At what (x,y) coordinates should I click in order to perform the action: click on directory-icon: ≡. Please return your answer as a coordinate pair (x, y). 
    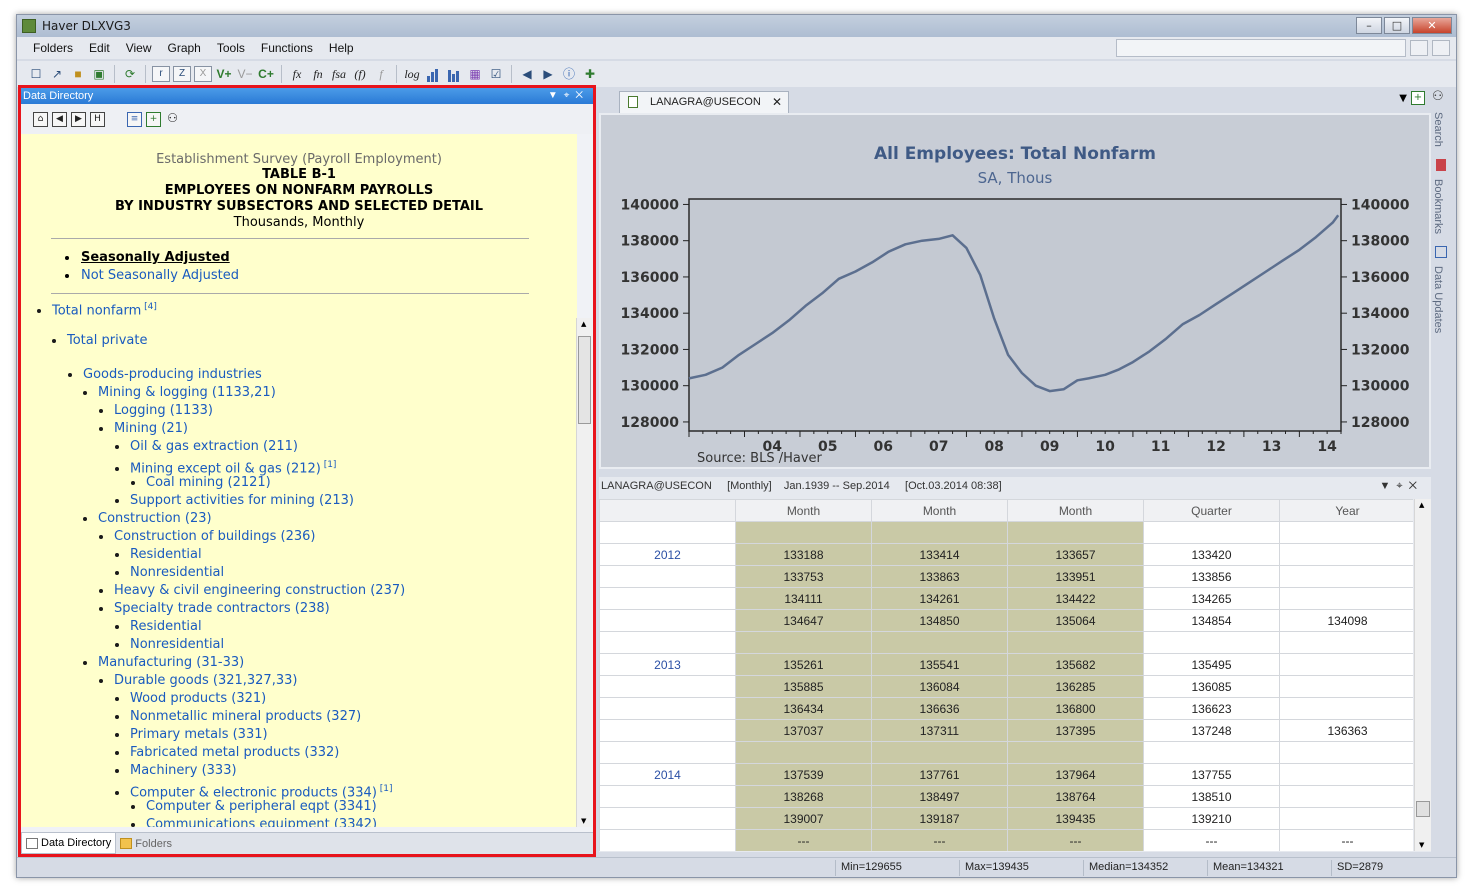
    Looking at the image, I should click on (134, 119).